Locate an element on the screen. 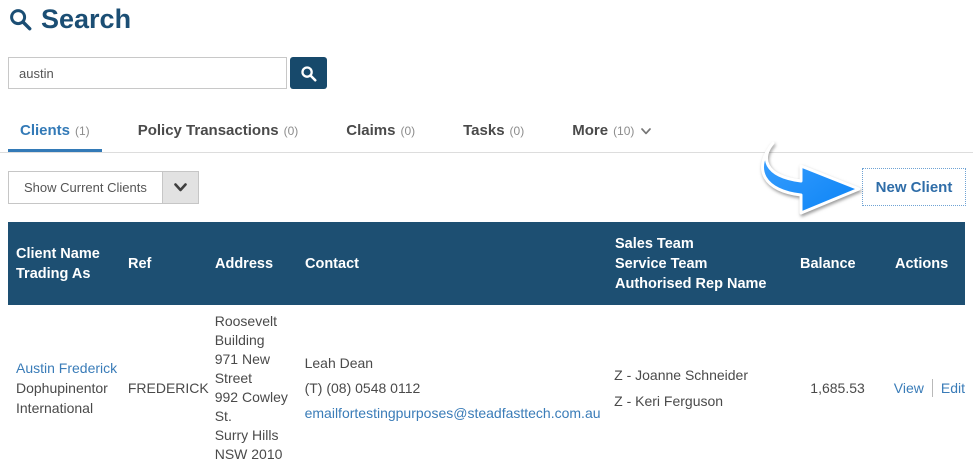  search-button is located at coordinates (308, 73).